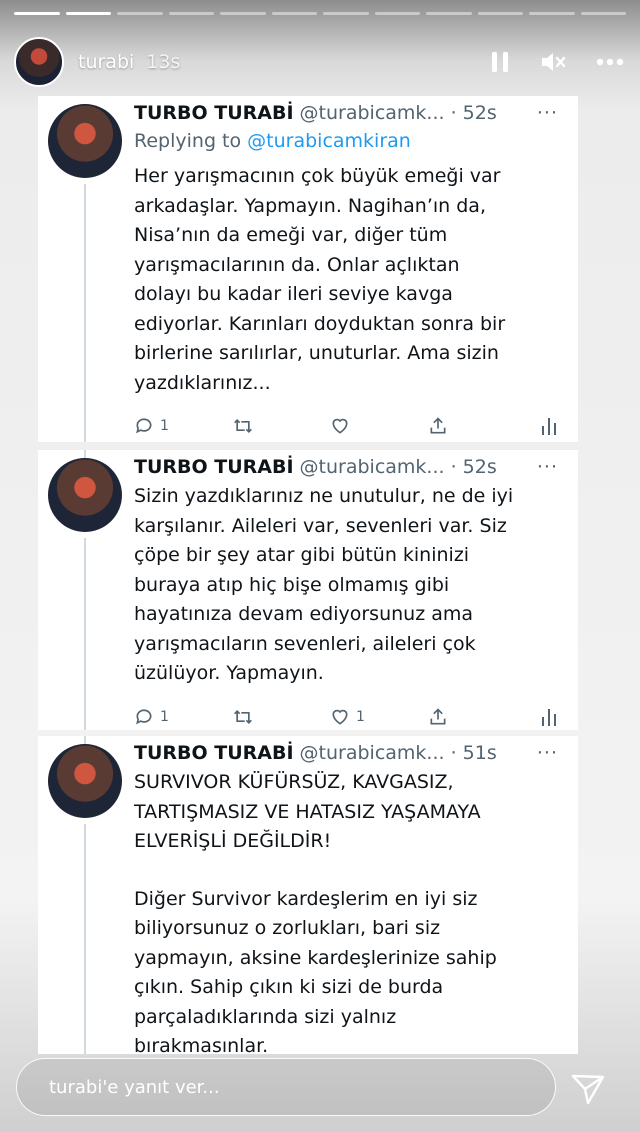 The image size is (640, 1132). I want to click on tweet-line: arkadaşlar. Yapmayın. Nagihan’ın da,, so click(310, 205).